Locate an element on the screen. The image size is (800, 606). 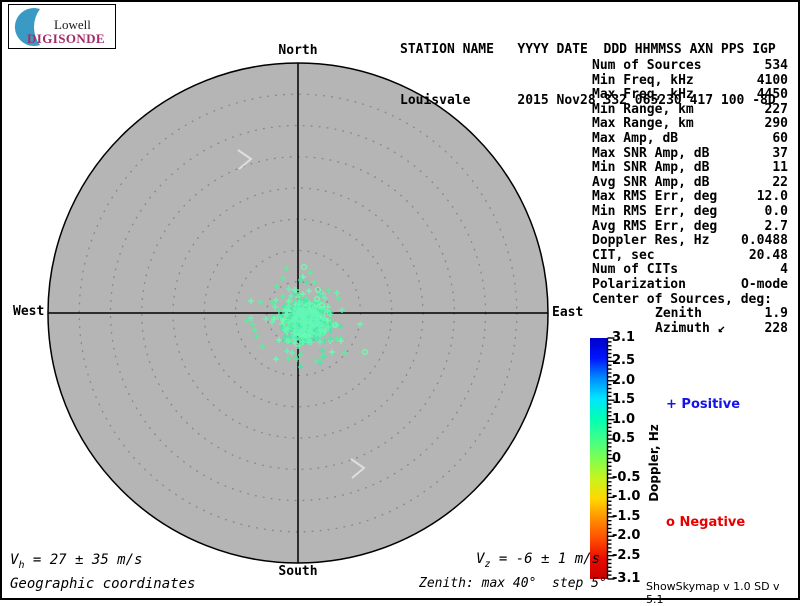
colorbar-tick-label: -3.1 is located at coordinates (626, 578).